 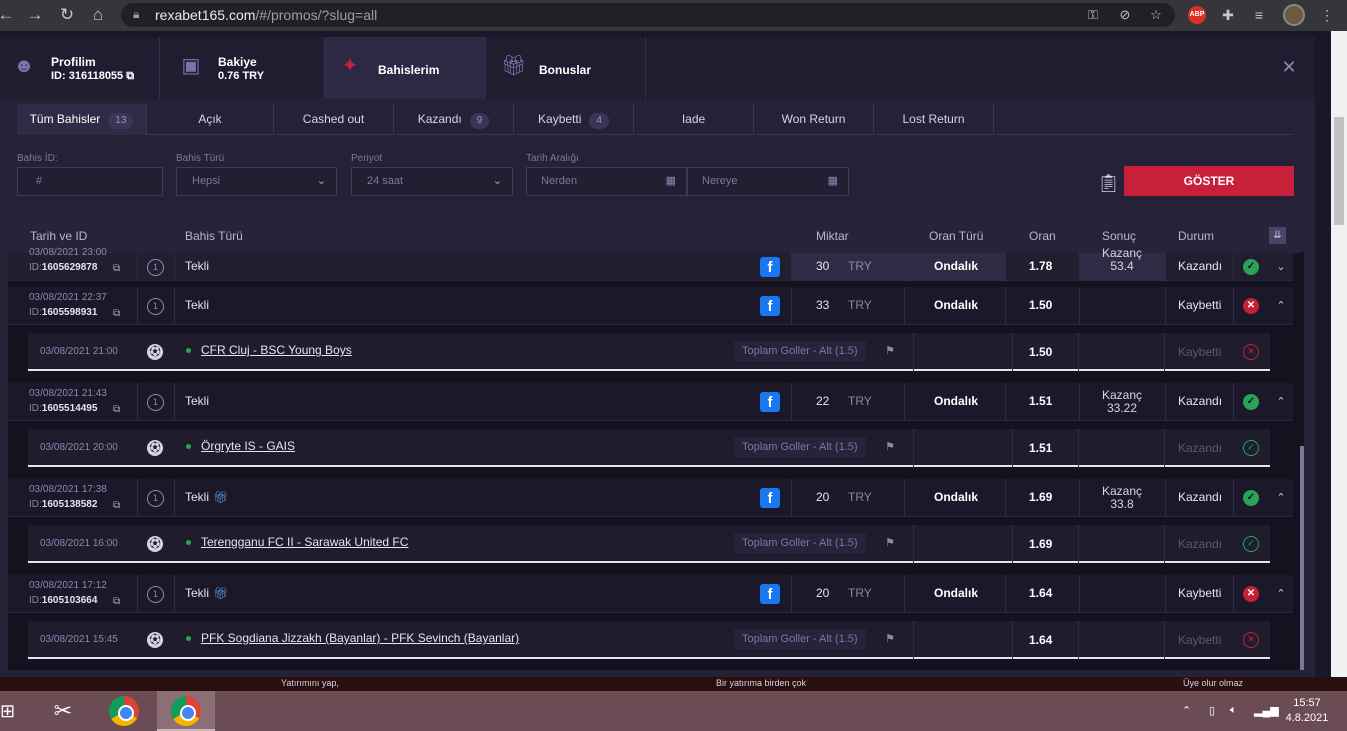 I want to click on star-icon: ☆, so click(x=1156, y=15).